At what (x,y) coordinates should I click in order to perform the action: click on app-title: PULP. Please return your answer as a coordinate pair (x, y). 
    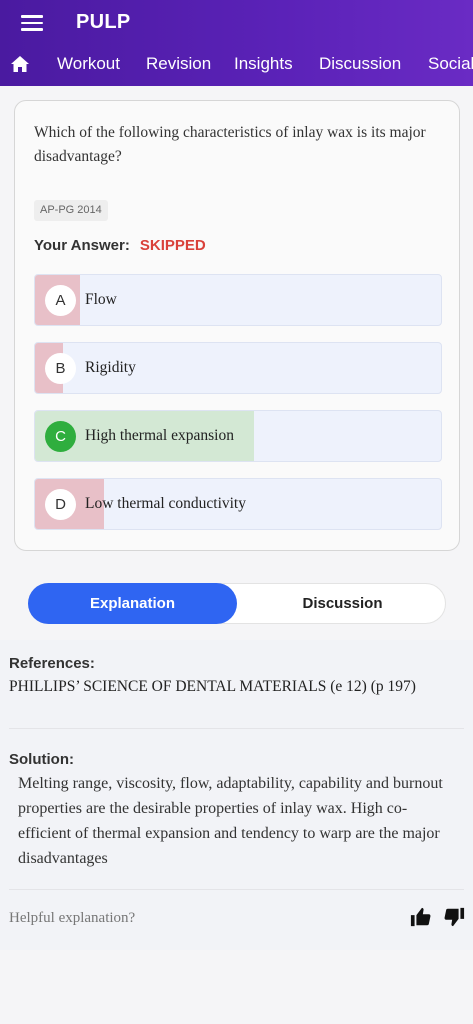
    Looking at the image, I should click on (103, 22).